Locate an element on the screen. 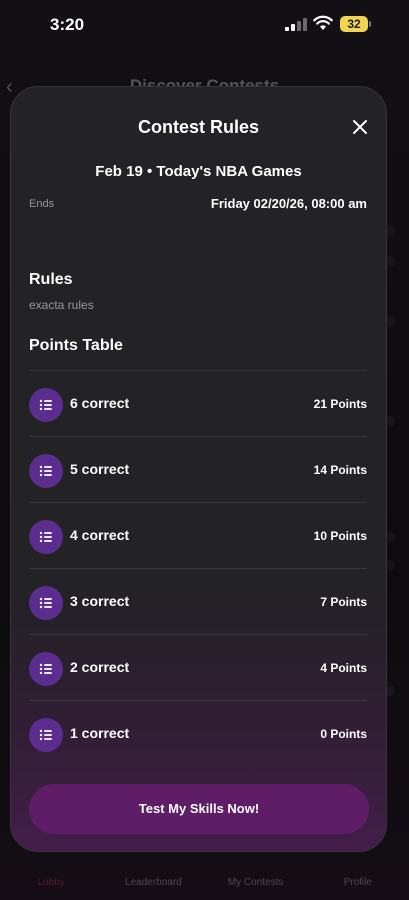 The width and height of the screenshot is (409, 900). points-row: 4 correct 10 Points is located at coordinates (198, 535).